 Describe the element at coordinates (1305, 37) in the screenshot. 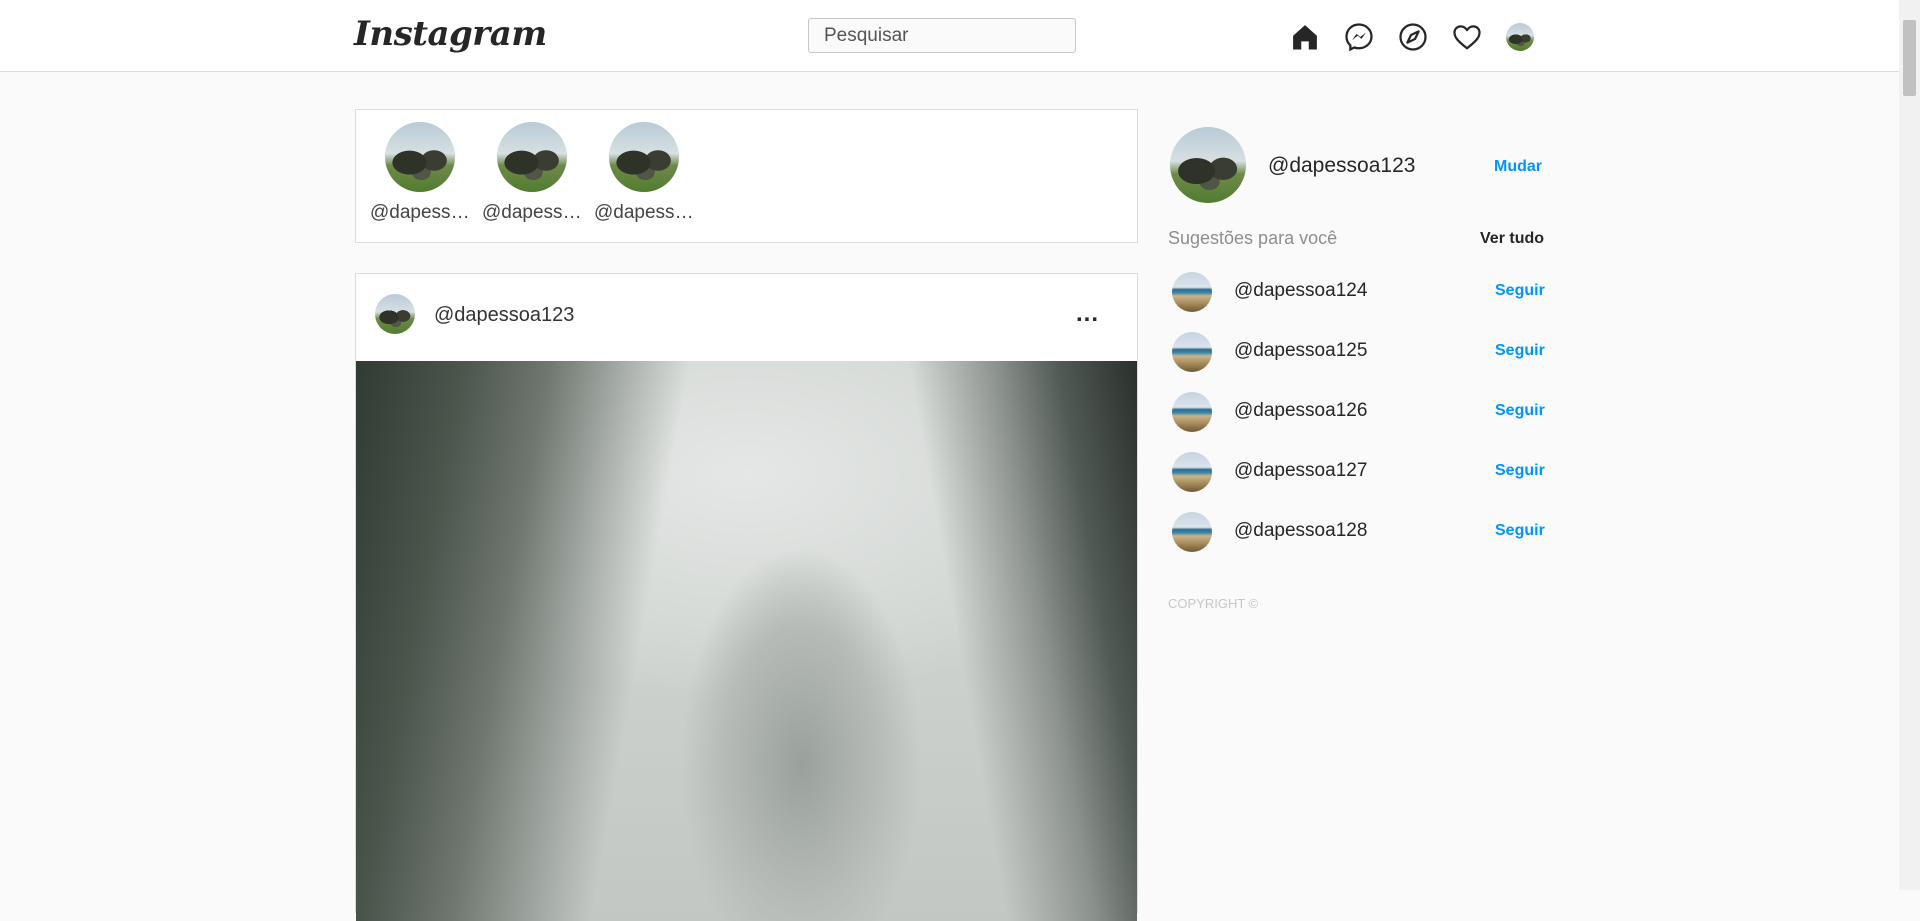

I see `home-icon` at that location.